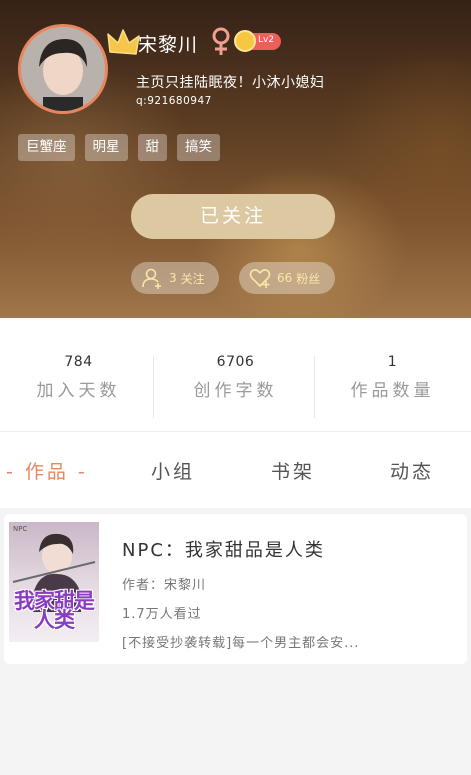 This screenshot has width=471, height=775. I want to click on following-count: 3, so click(173, 278).